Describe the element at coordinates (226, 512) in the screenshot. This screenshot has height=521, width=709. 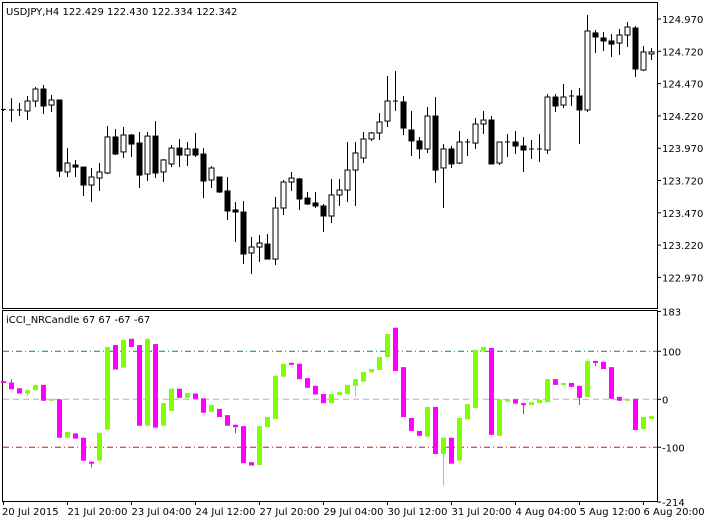
I see `time-tick-label: 24 Jul 12:00` at that location.